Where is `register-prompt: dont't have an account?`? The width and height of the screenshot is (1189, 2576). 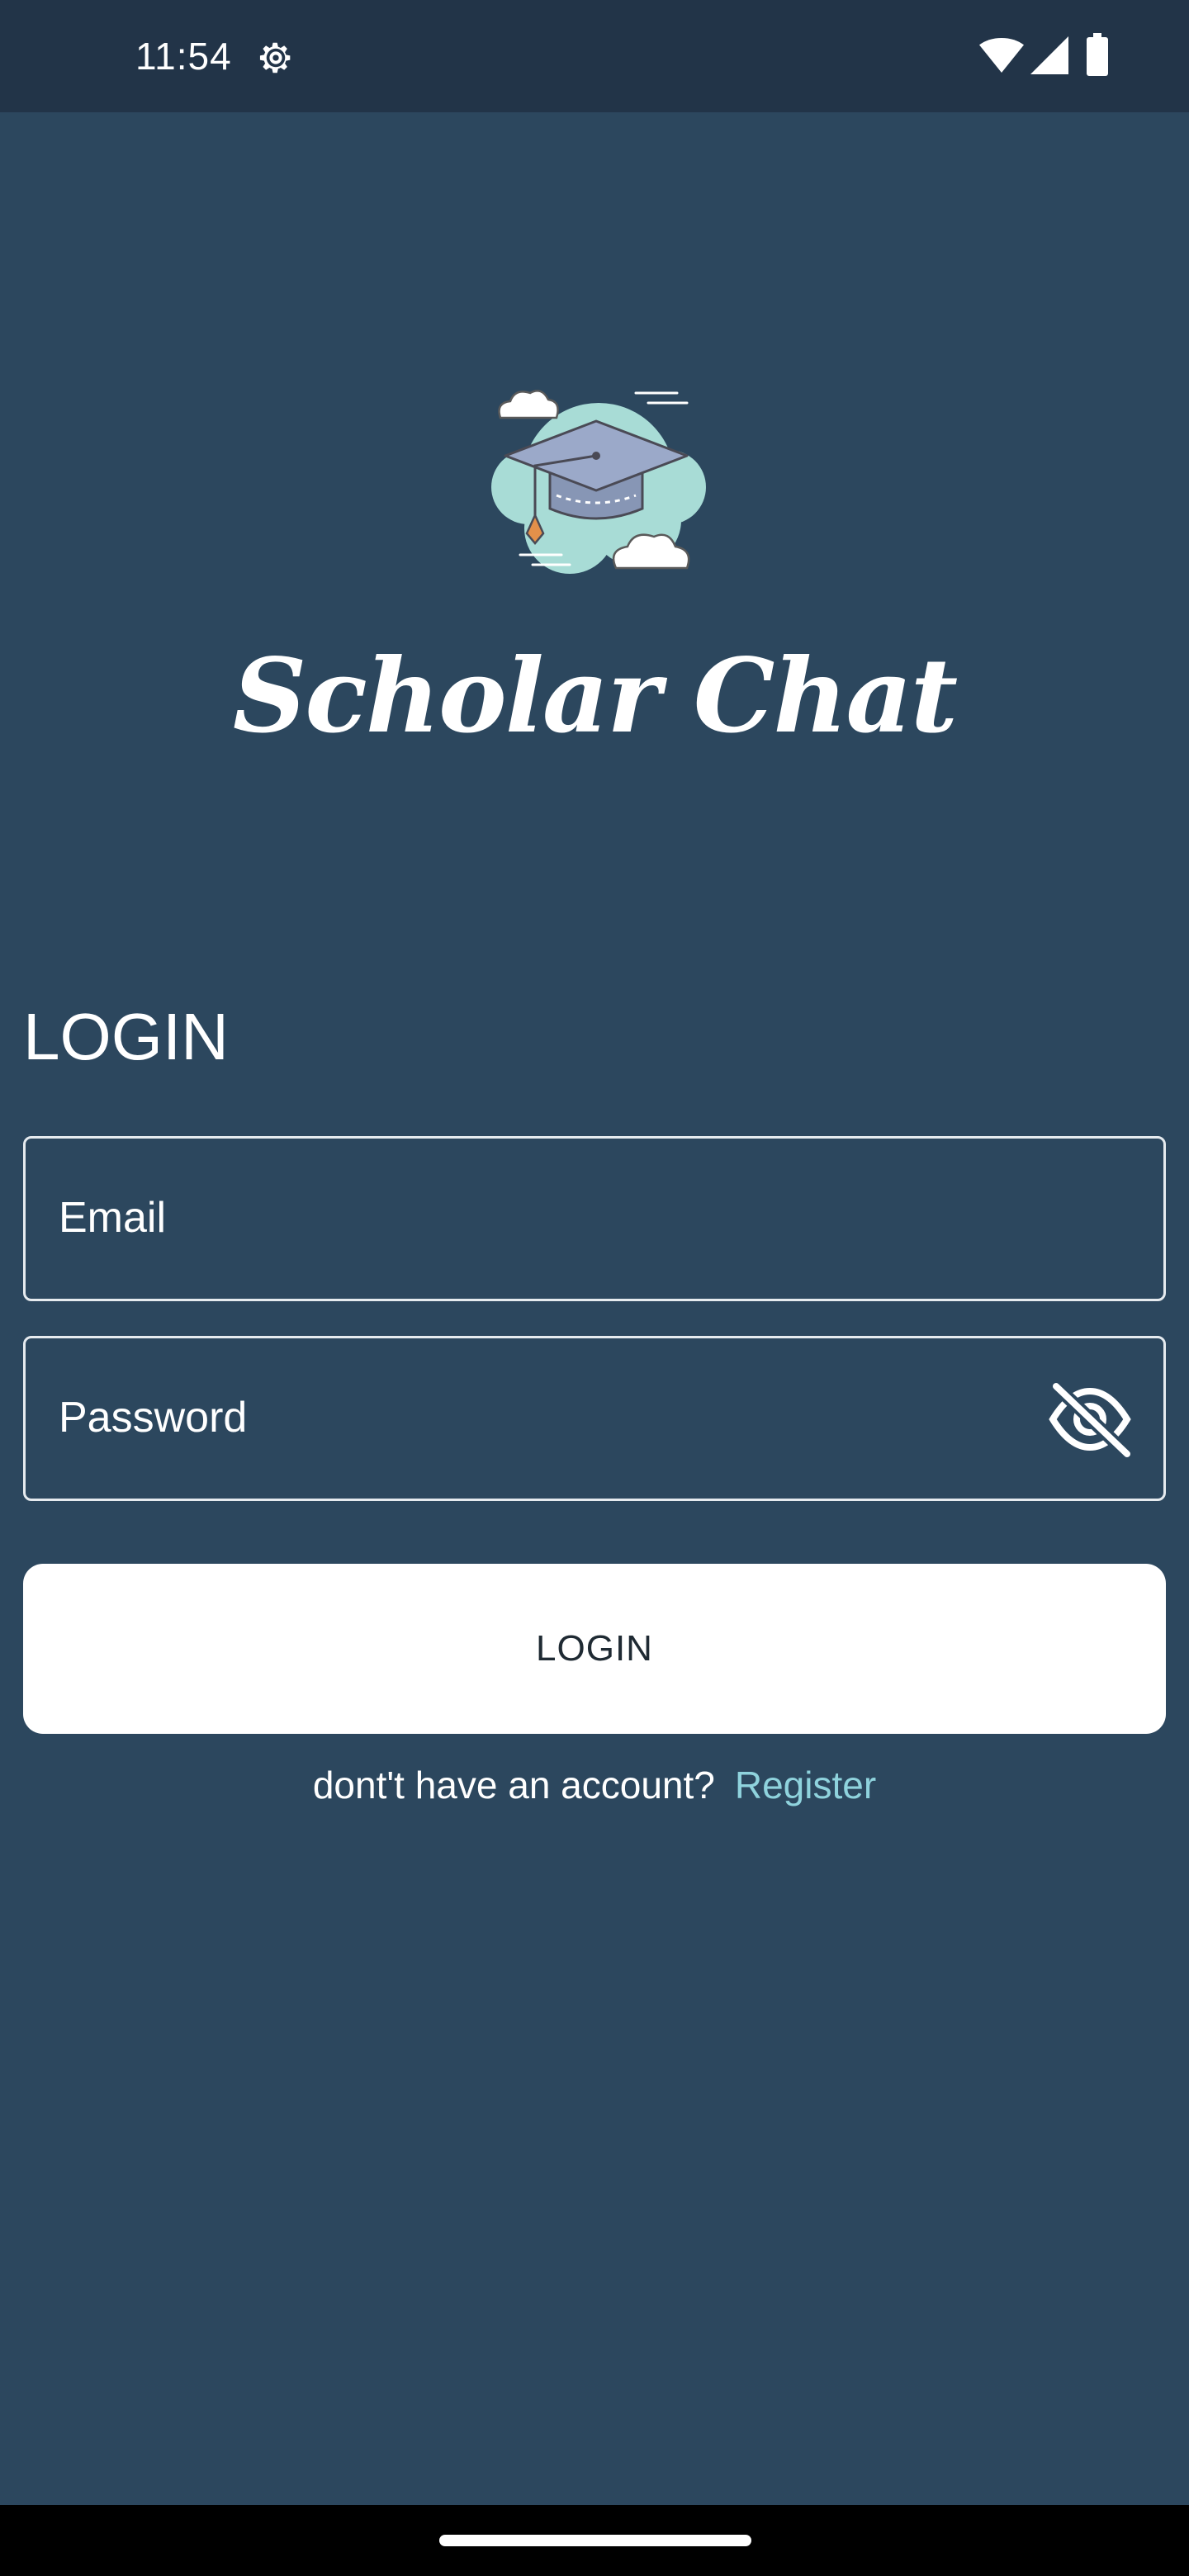 register-prompt: dont't have an account? is located at coordinates (513, 1785).